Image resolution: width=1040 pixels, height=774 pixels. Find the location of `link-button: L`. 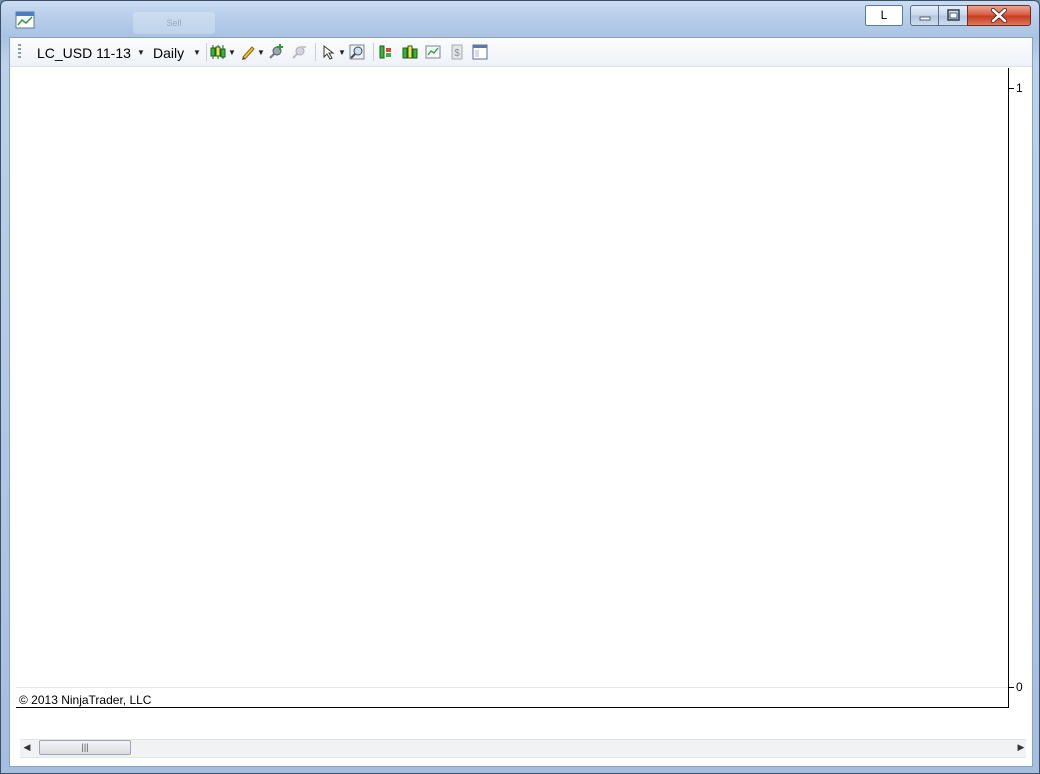

link-button: L is located at coordinates (884, 15).